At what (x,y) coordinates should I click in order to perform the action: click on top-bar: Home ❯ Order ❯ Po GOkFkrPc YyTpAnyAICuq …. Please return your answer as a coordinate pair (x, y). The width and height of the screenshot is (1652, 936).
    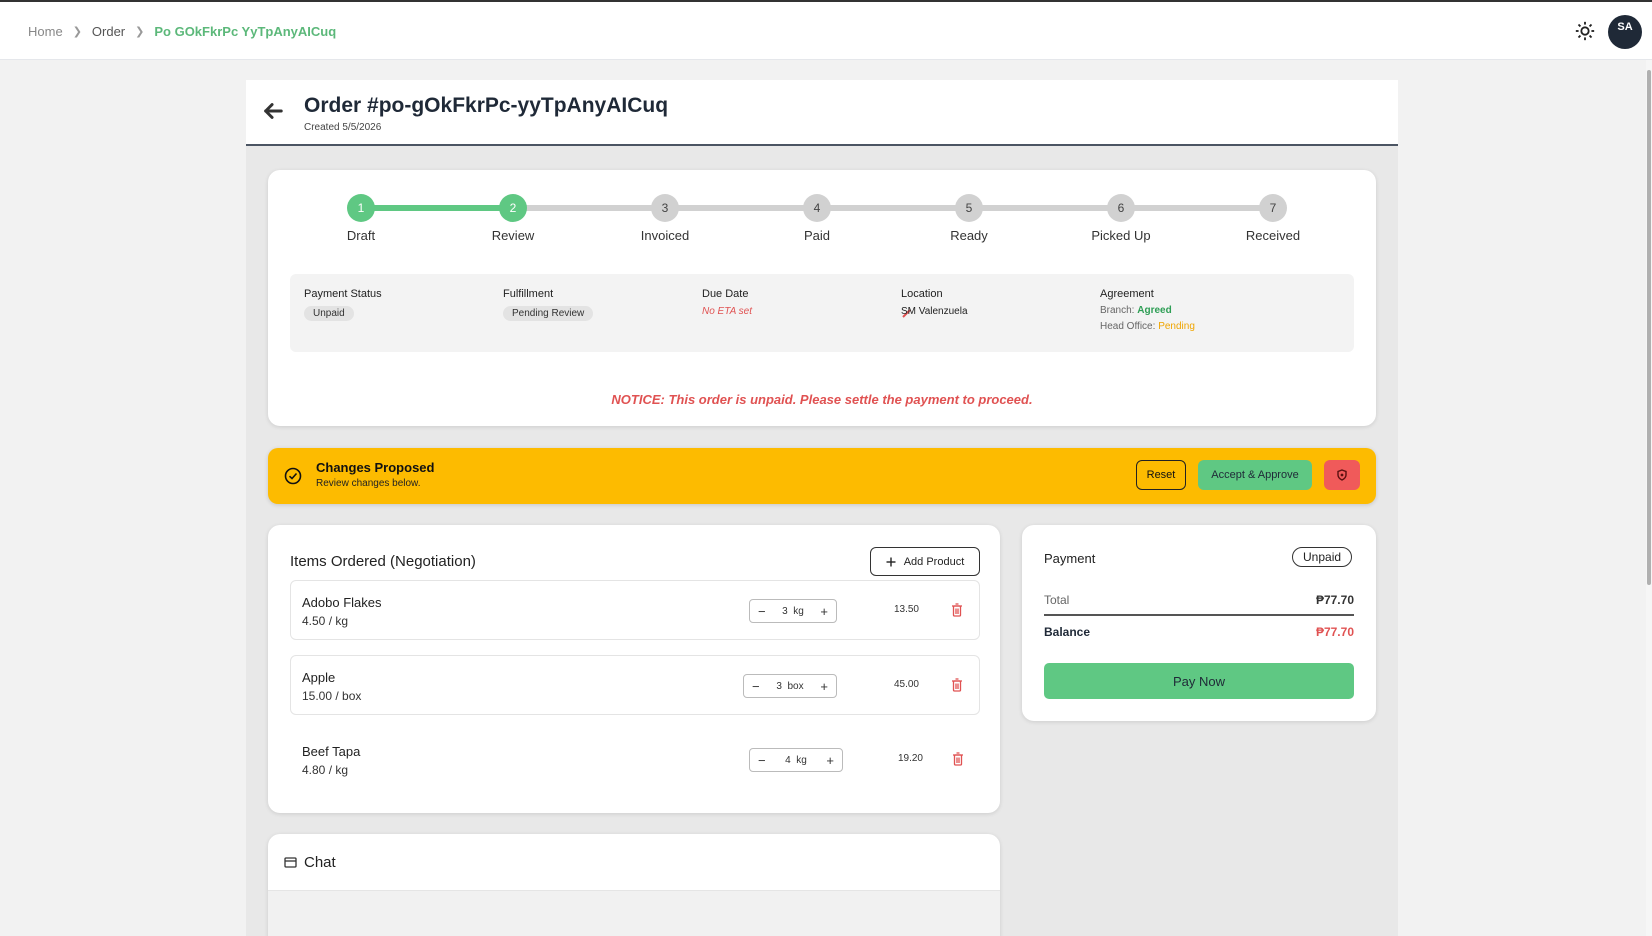
    Looking at the image, I should click on (826, 30).